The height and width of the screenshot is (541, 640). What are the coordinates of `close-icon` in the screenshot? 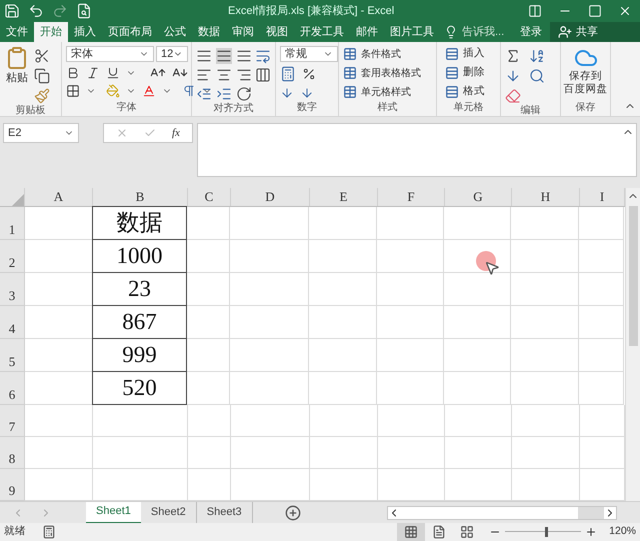 It's located at (625, 11).